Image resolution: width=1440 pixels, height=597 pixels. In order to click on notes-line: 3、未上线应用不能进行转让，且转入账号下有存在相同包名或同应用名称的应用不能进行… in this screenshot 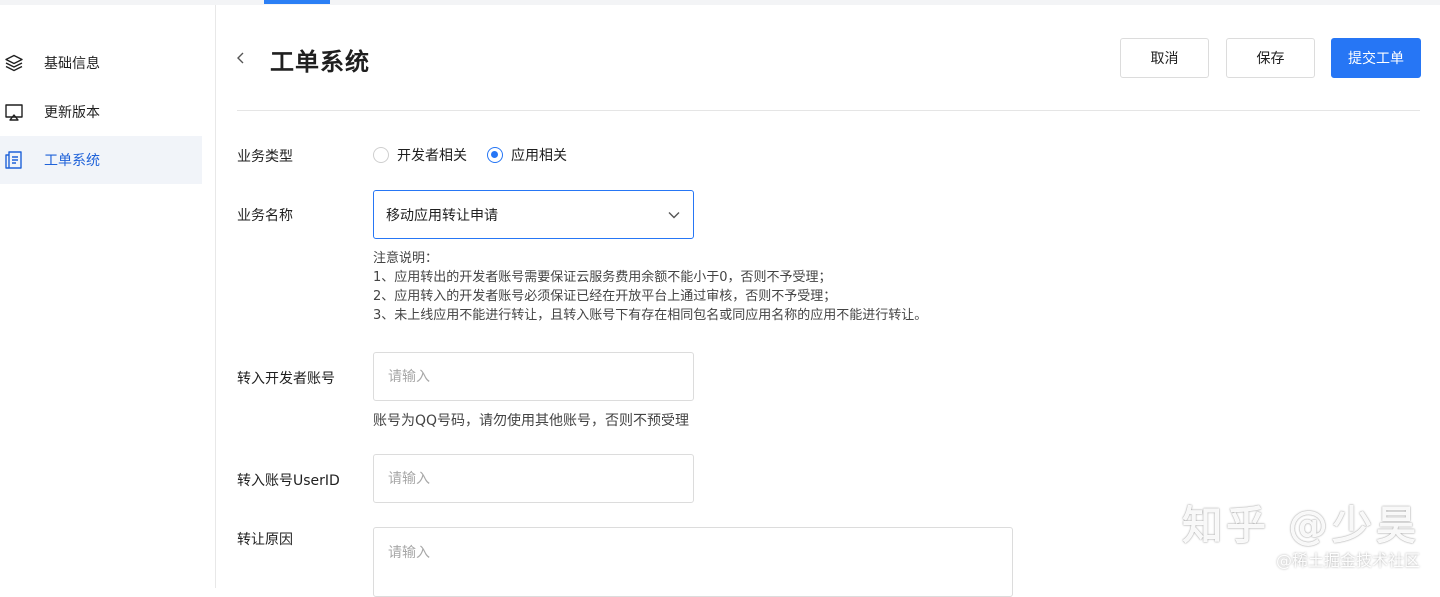, I will do `click(650, 315)`.